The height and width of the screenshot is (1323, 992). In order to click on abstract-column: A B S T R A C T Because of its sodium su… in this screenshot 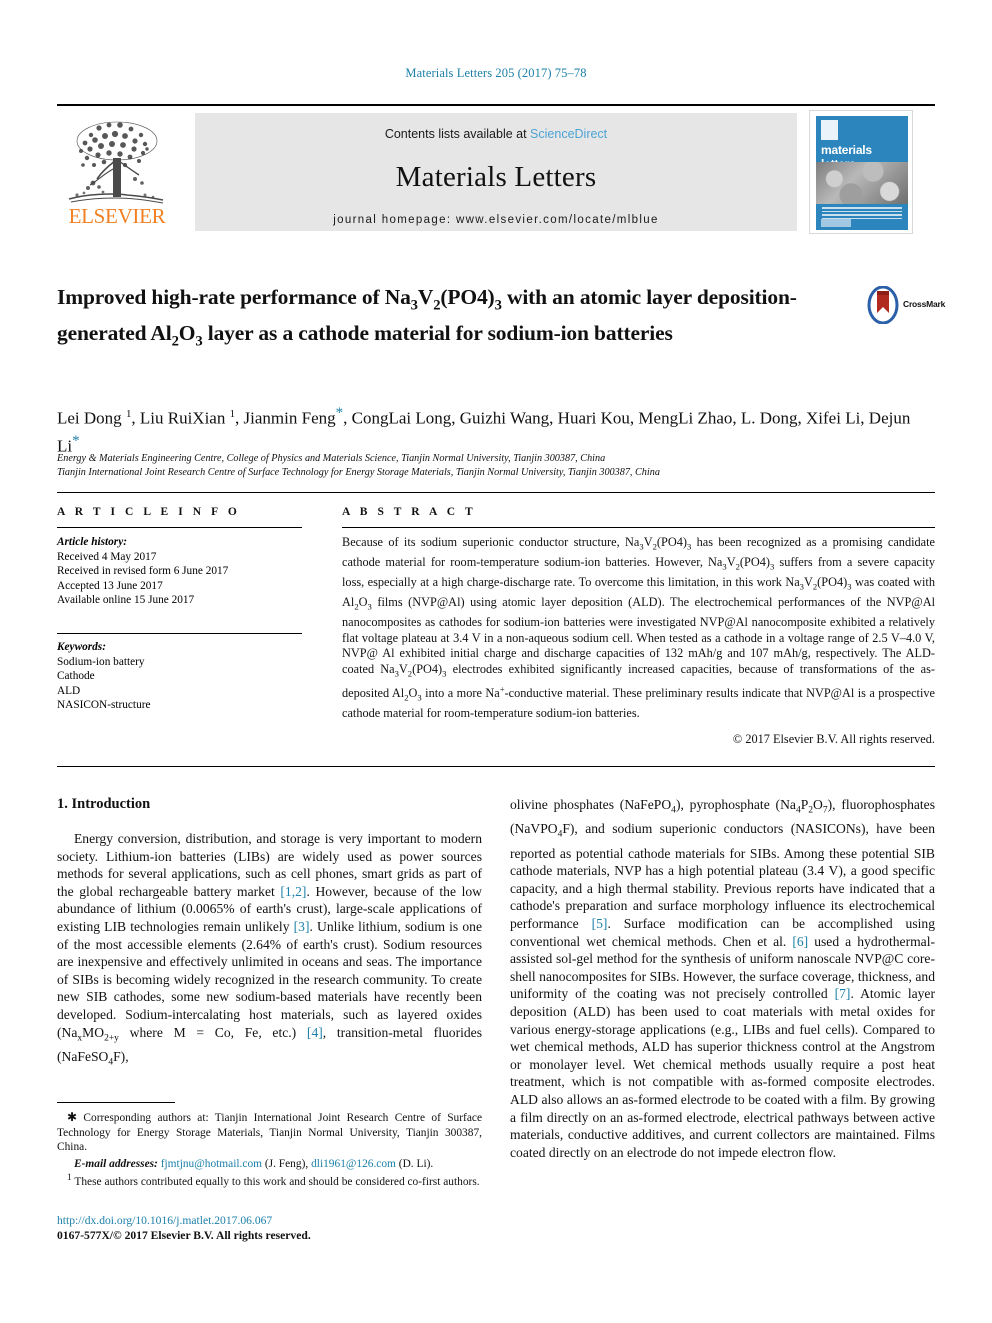, I will do `click(638, 626)`.